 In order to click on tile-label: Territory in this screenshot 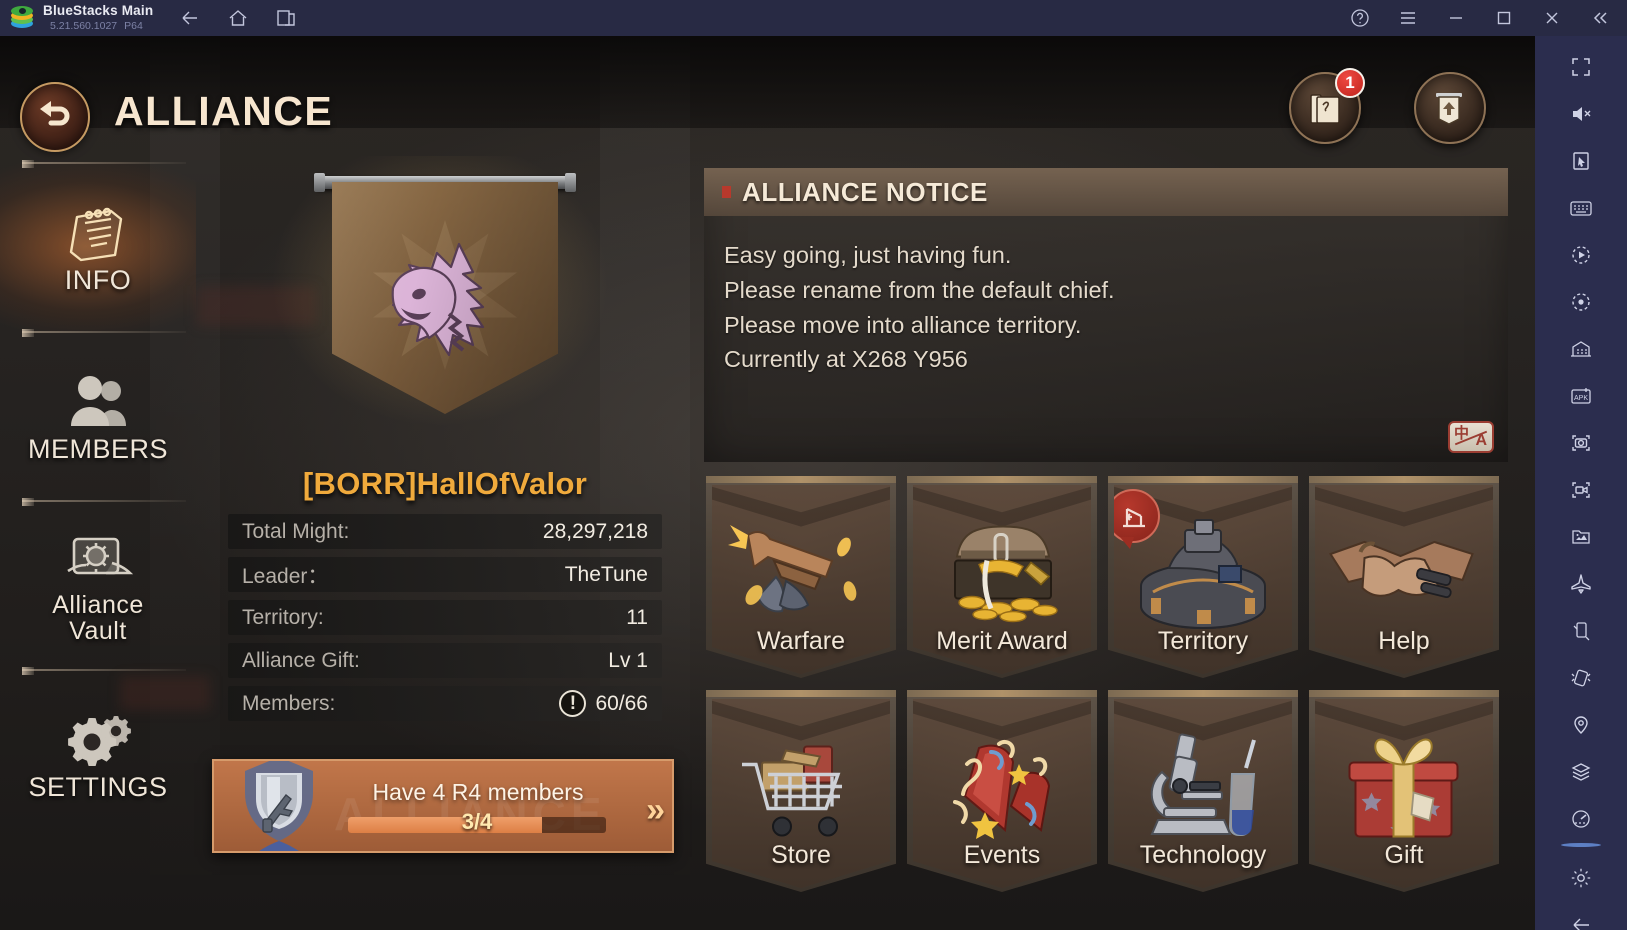, I will do `click(1203, 641)`.